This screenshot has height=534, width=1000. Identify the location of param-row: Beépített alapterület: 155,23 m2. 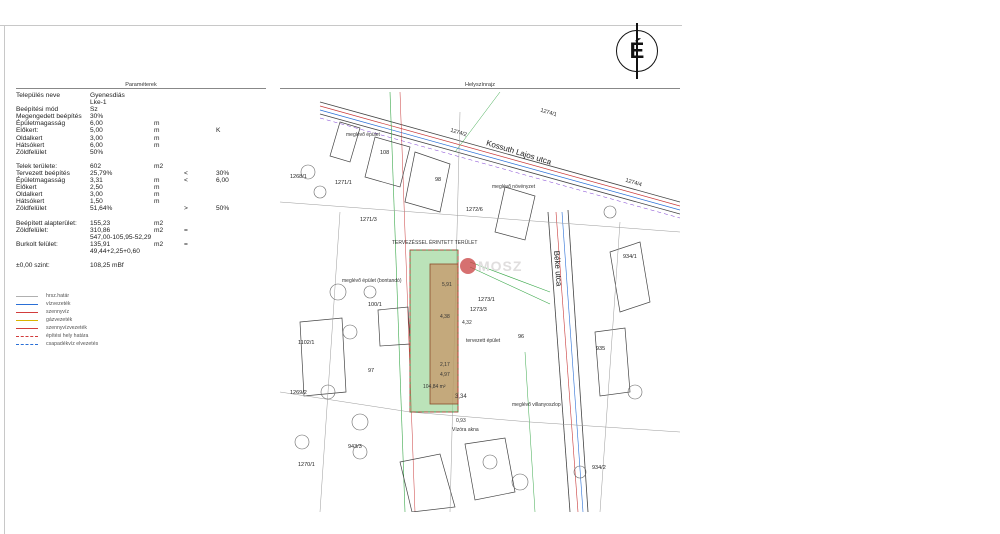
(141, 223).